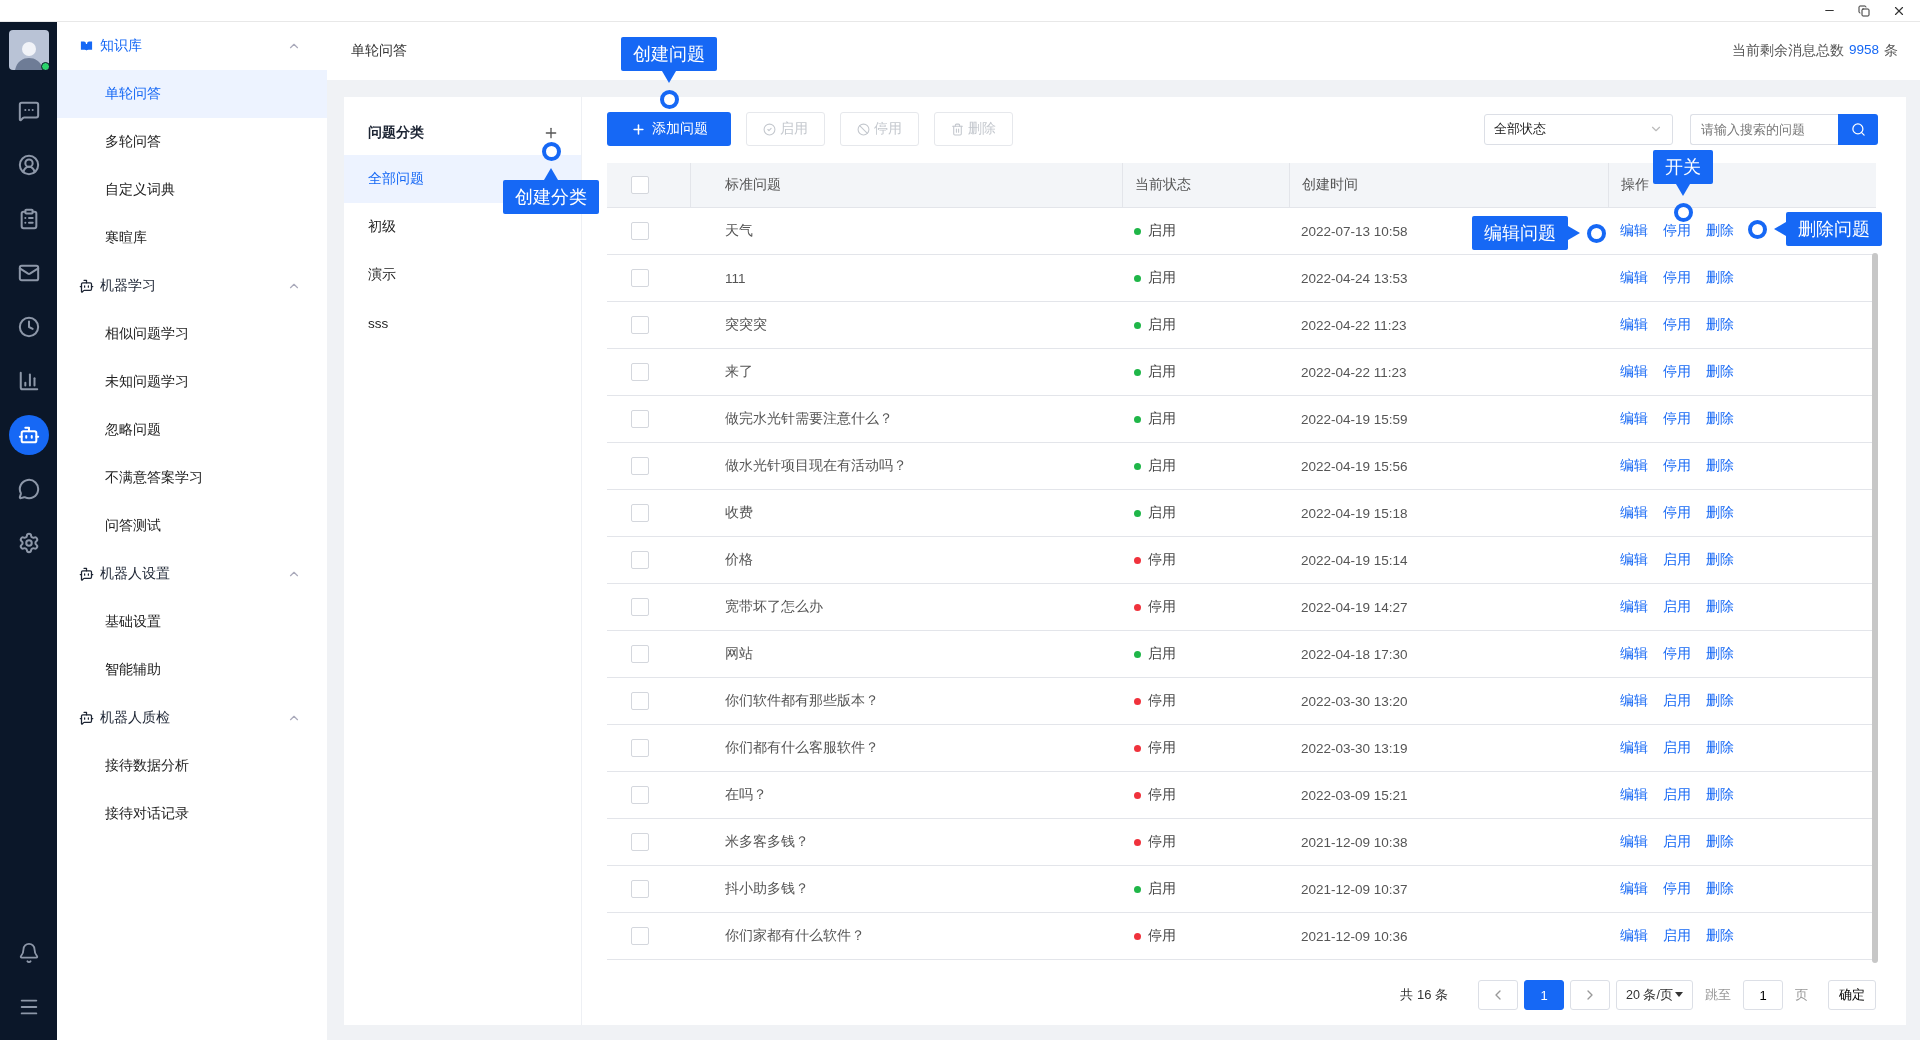 This screenshot has height=1040, width=1920. What do you see at coordinates (1330, 185) in the screenshot?
I see `column-header: 创建时间` at bounding box center [1330, 185].